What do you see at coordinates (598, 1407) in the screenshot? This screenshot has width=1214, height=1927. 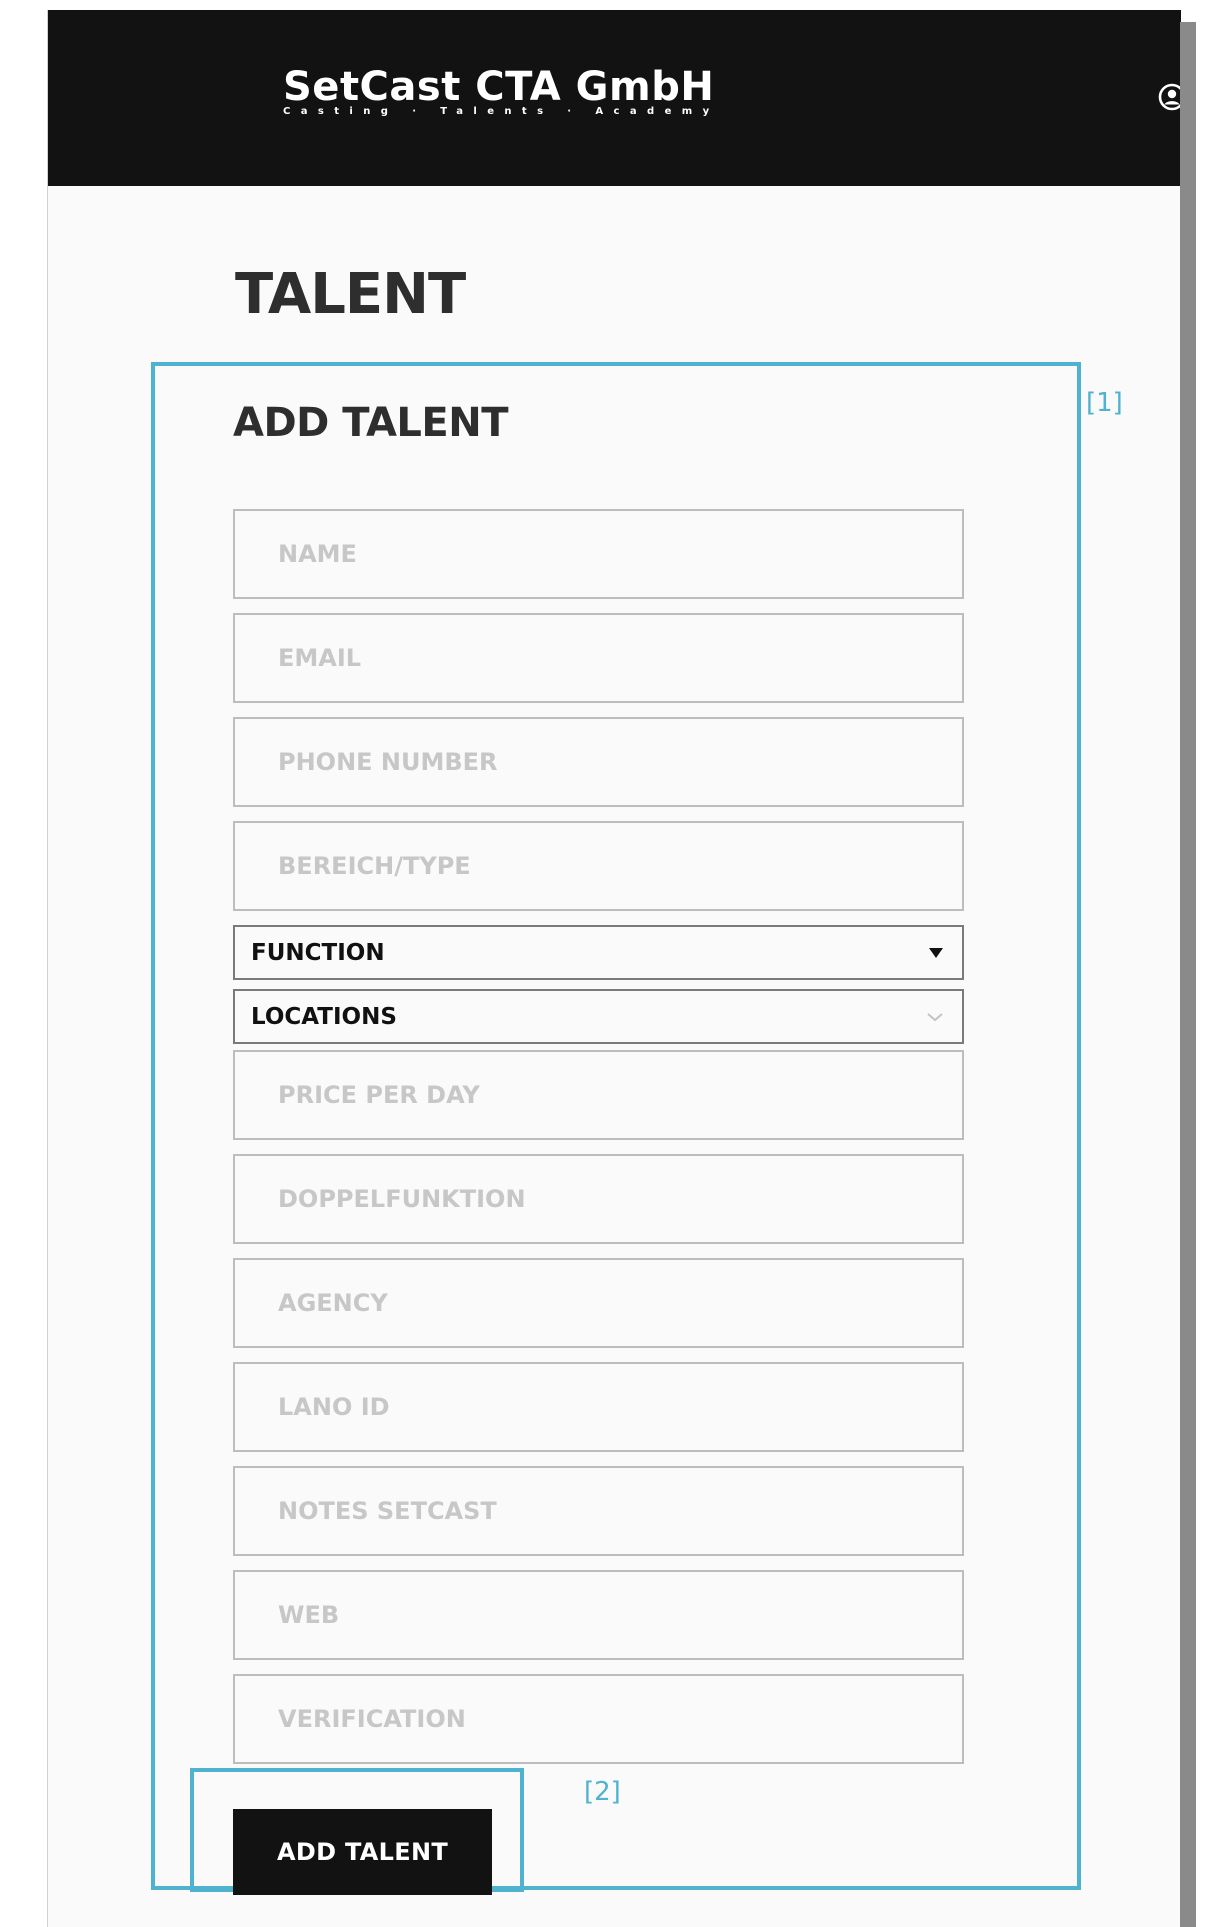 I see `lano-id-field` at bounding box center [598, 1407].